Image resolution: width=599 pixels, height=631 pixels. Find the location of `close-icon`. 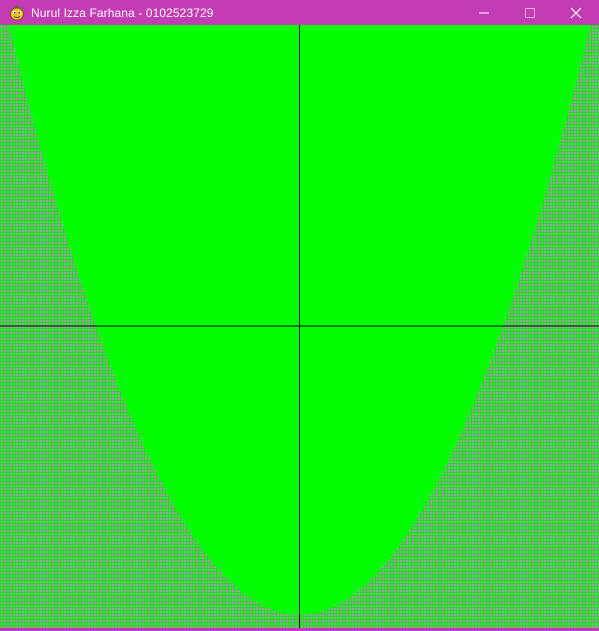

close-icon is located at coordinates (576, 12).